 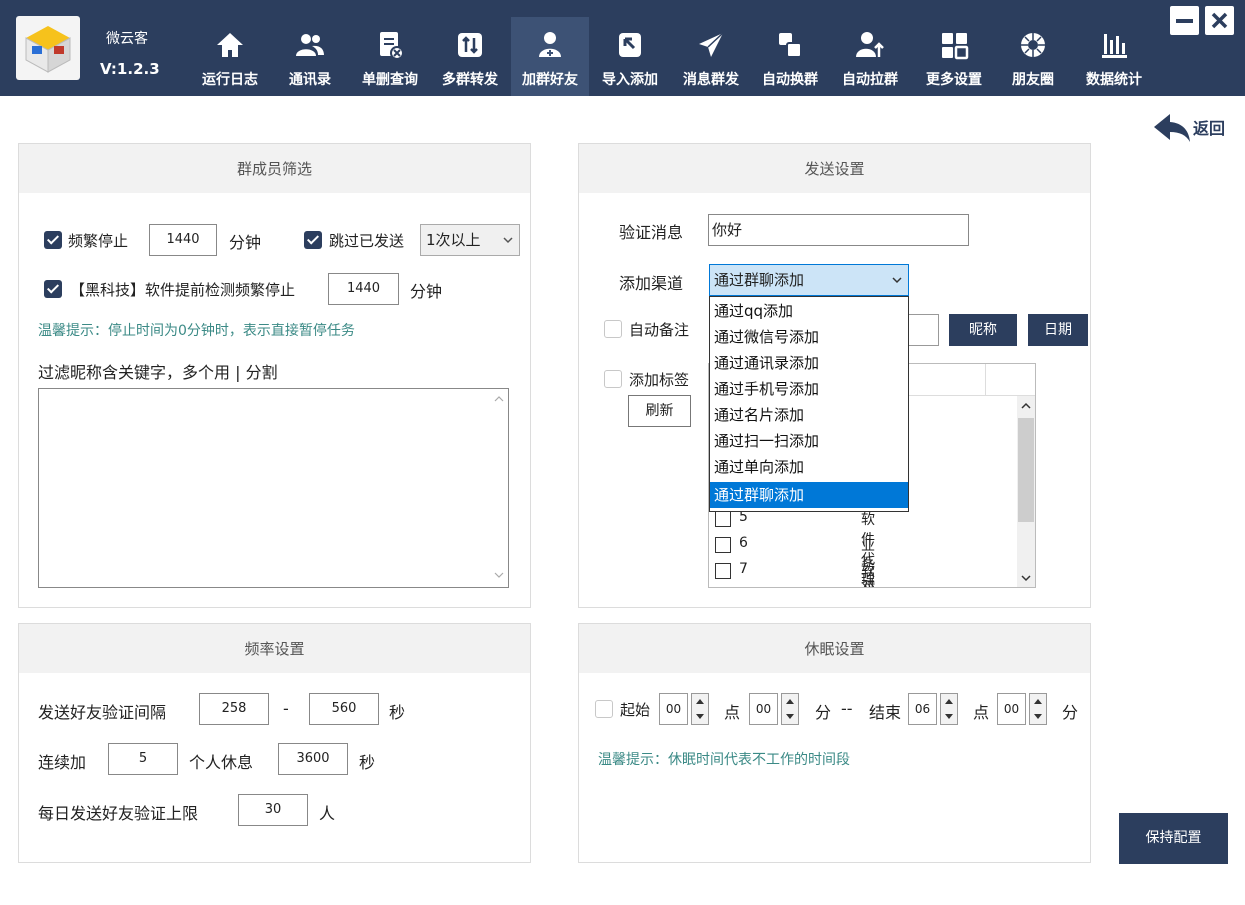 What do you see at coordinates (922, 709) in the screenshot?
I see `spinner-value: 06` at bounding box center [922, 709].